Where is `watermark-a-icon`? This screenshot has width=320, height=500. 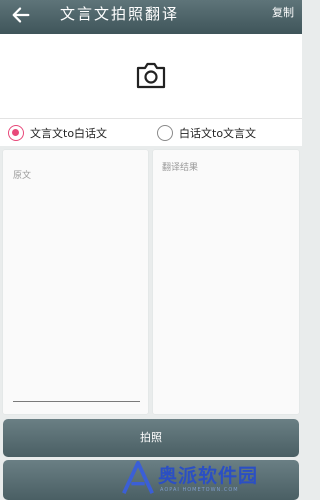
watermark-a-icon is located at coordinates (138, 477).